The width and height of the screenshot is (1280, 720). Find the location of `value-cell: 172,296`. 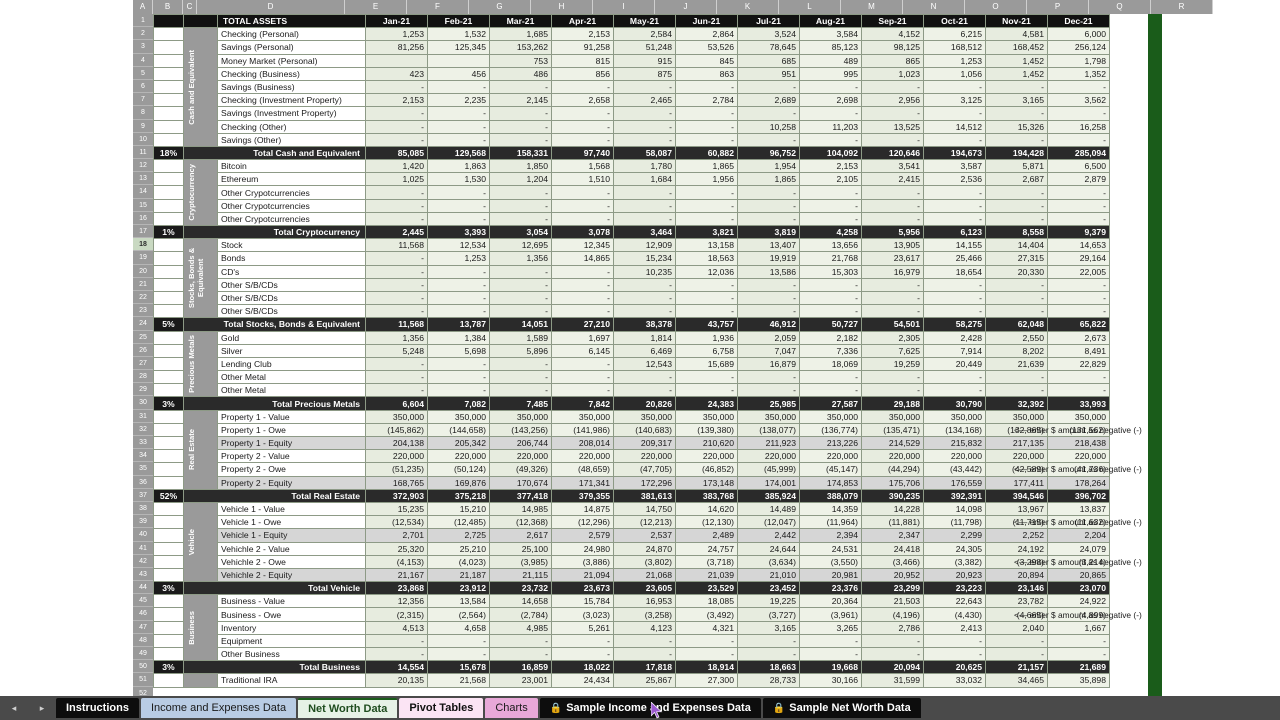

value-cell: 172,296 is located at coordinates (644, 482).